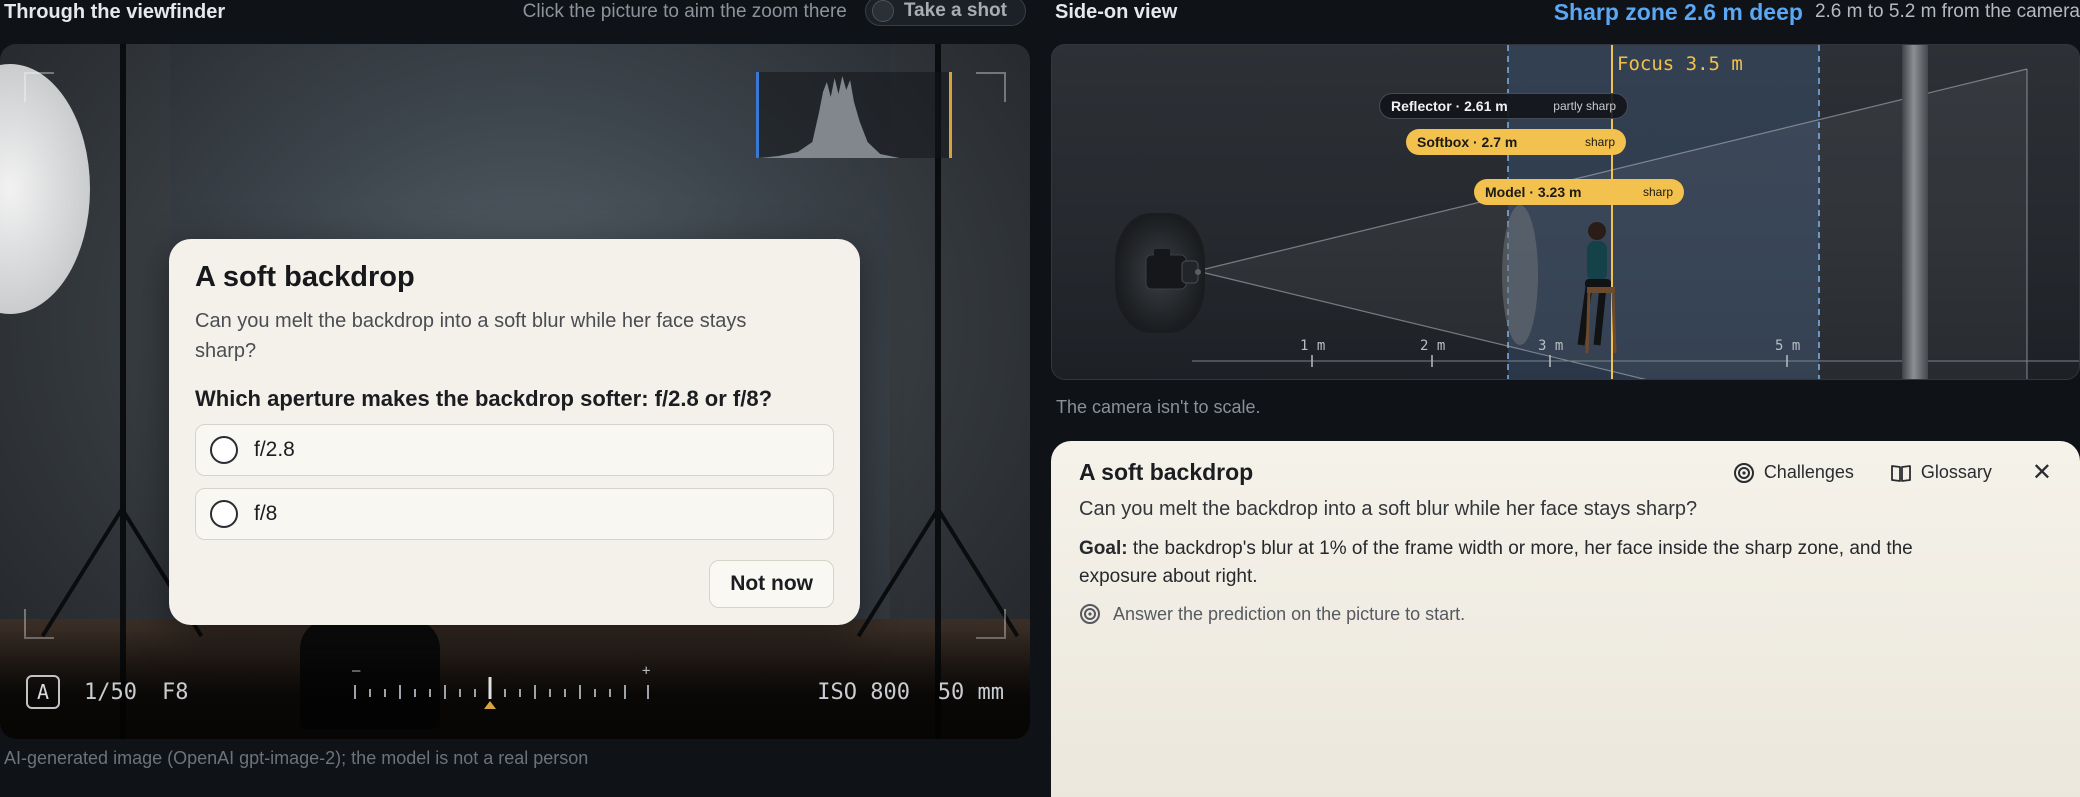  What do you see at coordinates (1533, 192) in the screenshot?
I see `model-distance: Model · 3.23 m` at bounding box center [1533, 192].